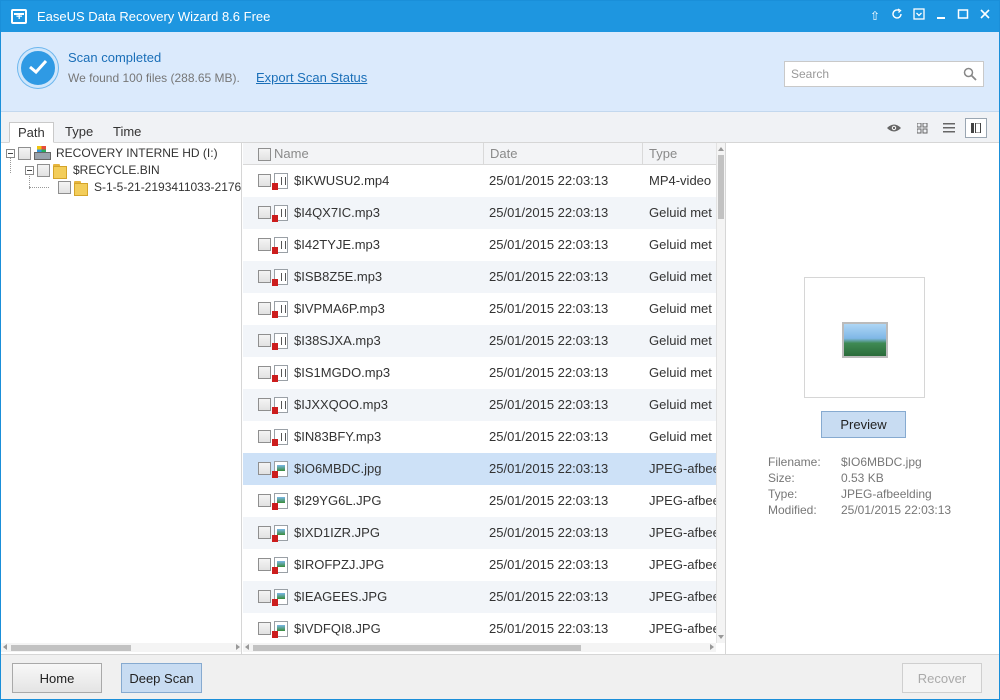 Image resolution: width=1000 pixels, height=700 pixels. What do you see at coordinates (949, 128) in the screenshot?
I see `list-view-icon` at bounding box center [949, 128].